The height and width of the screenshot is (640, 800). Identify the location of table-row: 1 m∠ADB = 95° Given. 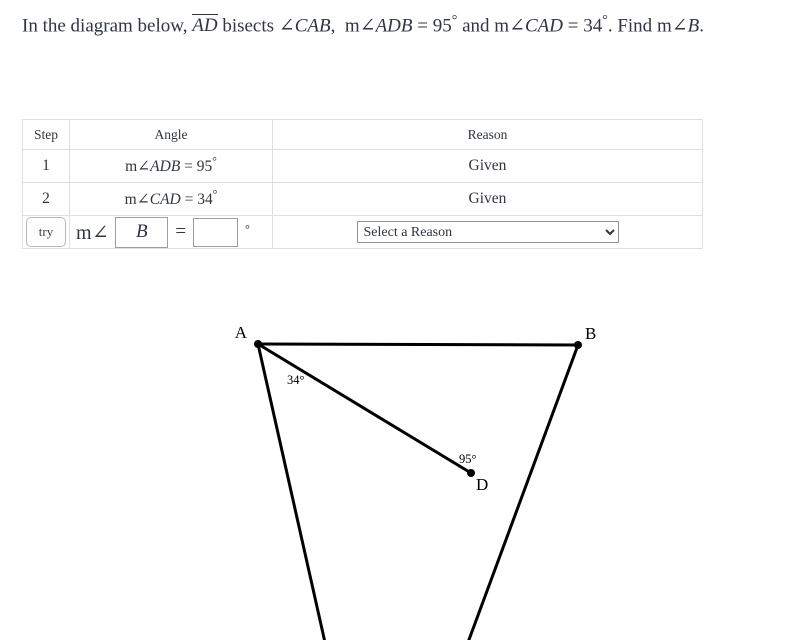
(362, 166).